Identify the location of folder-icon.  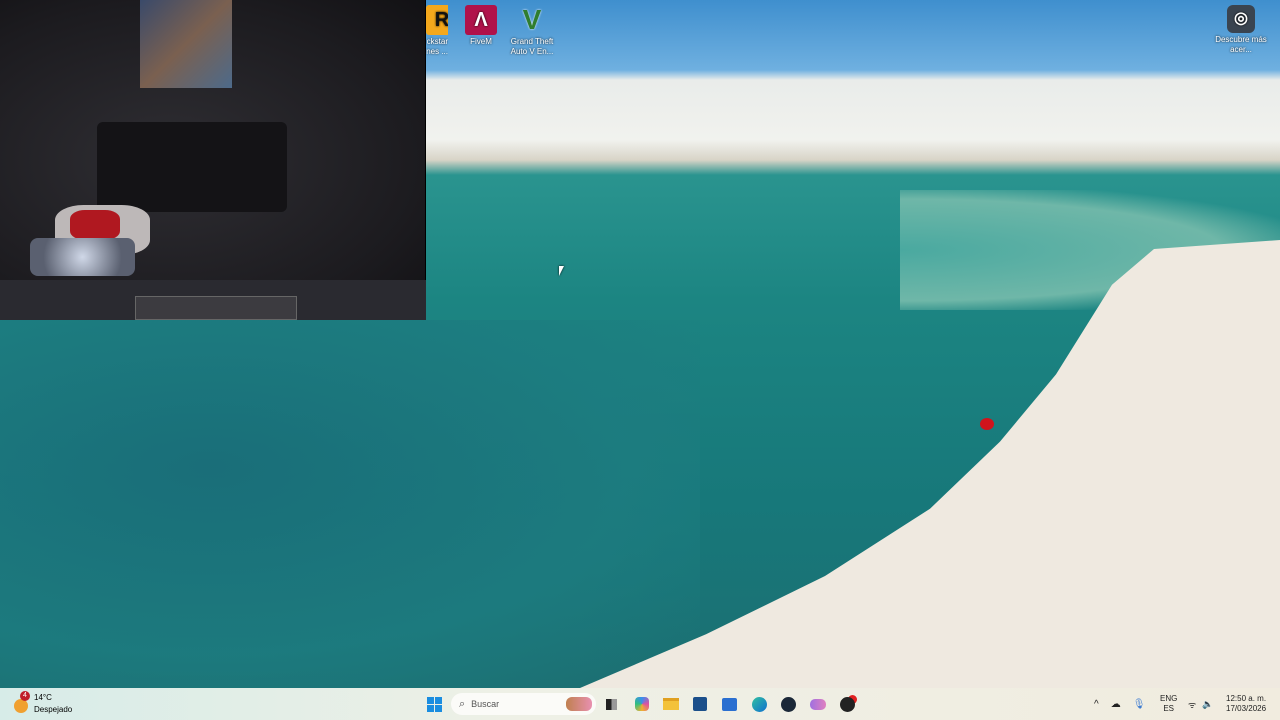
(671, 704).